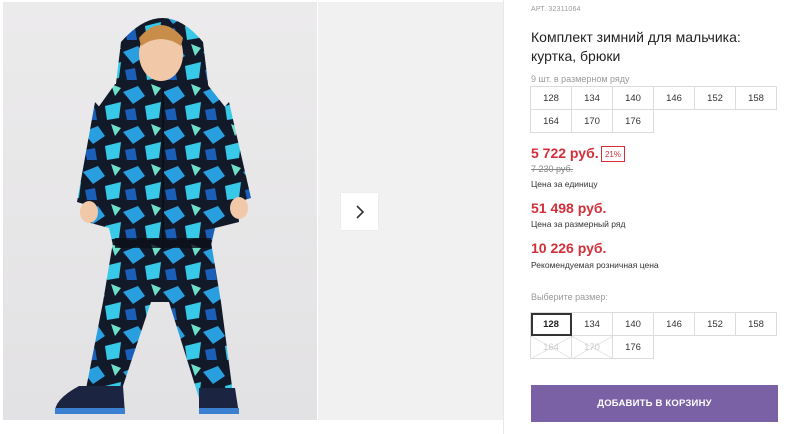 This screenshot has width=800, height=434. Describe the element at coordinates (633, 324) in the screenshot. I see `size-option: 140` at that location.